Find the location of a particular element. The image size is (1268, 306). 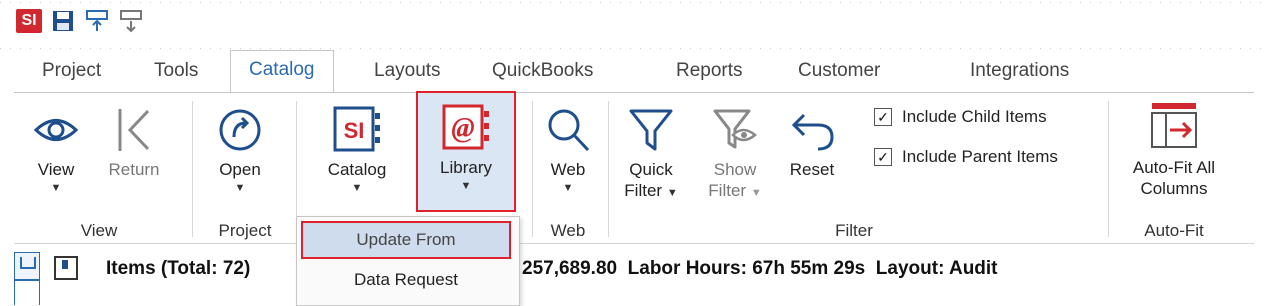

autofit-columns-icon is located at coordinates (1174, 125).